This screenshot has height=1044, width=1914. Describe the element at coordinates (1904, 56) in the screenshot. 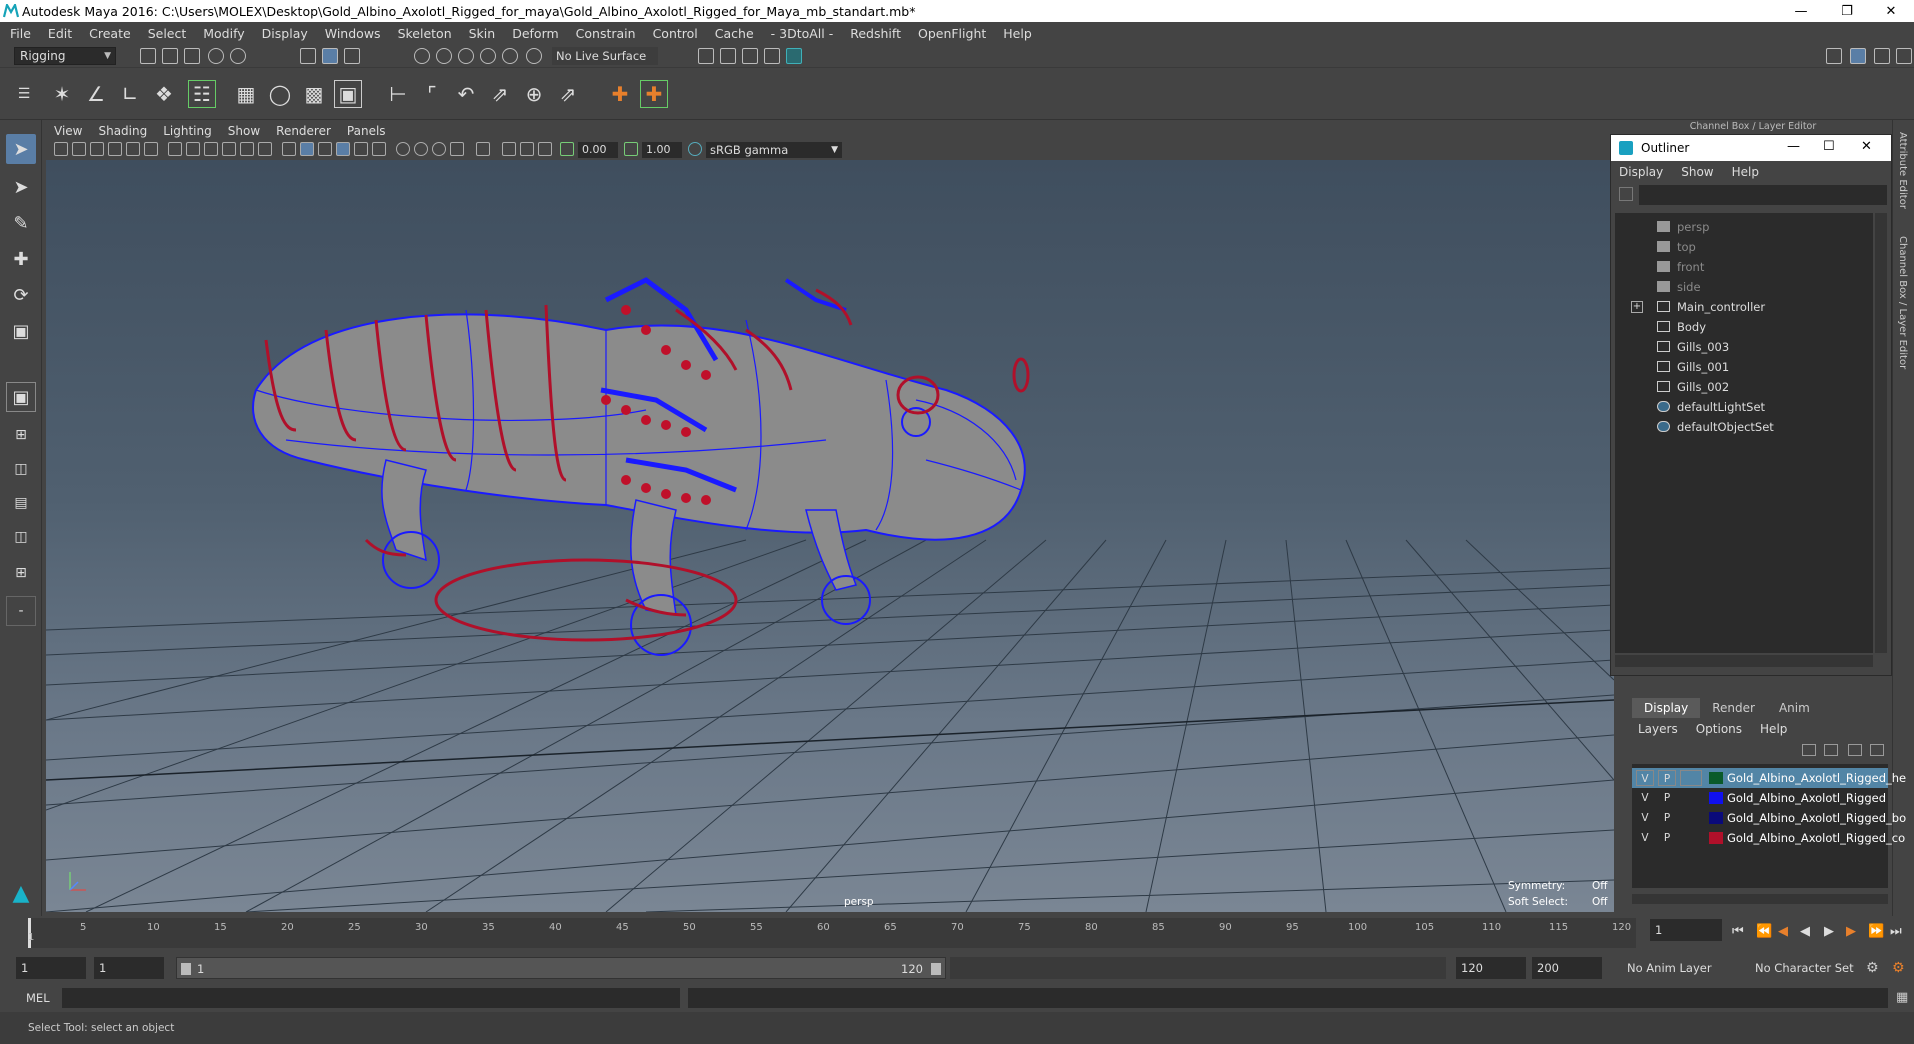

I see `layer-editor-toggle-icon` at that location.